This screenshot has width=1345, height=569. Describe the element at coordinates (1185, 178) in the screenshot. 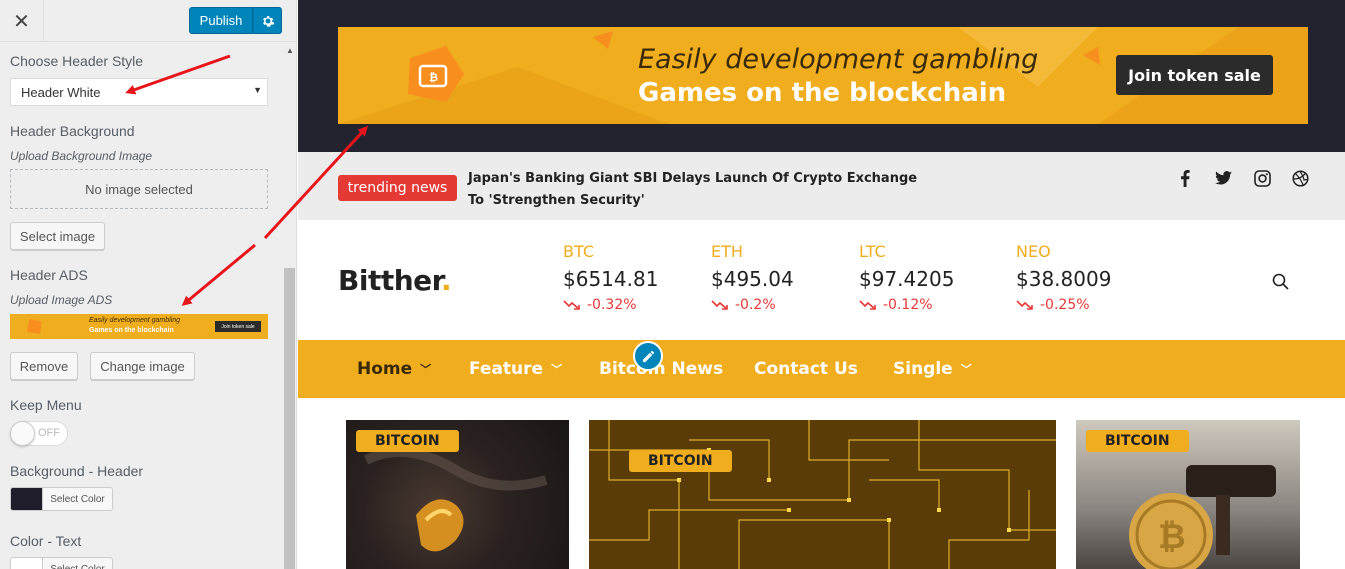

I see `facebook-icon` at that location.